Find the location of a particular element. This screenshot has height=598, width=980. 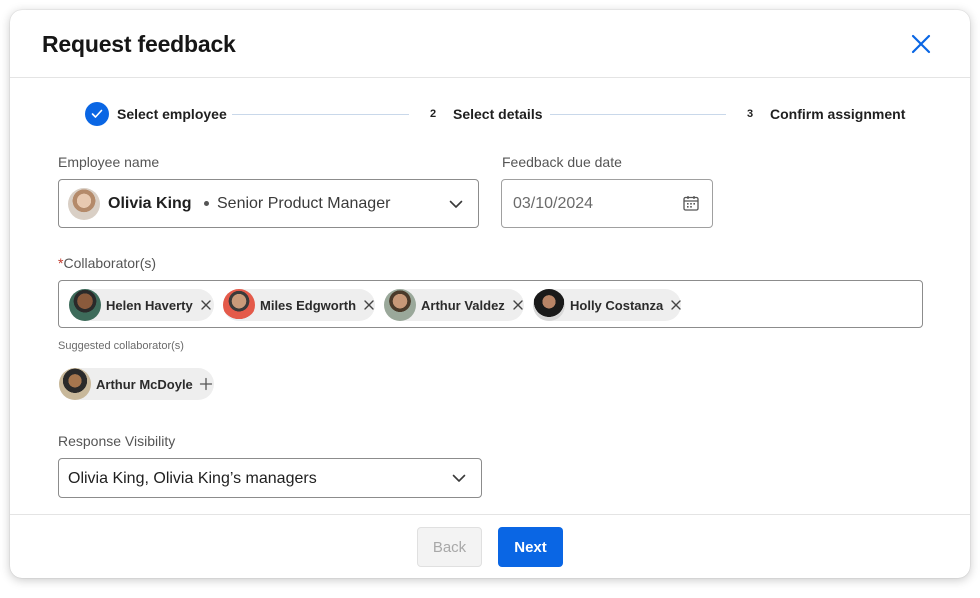

collaborator-chip: Arthur Valdez is located at coordinates (454, 305).